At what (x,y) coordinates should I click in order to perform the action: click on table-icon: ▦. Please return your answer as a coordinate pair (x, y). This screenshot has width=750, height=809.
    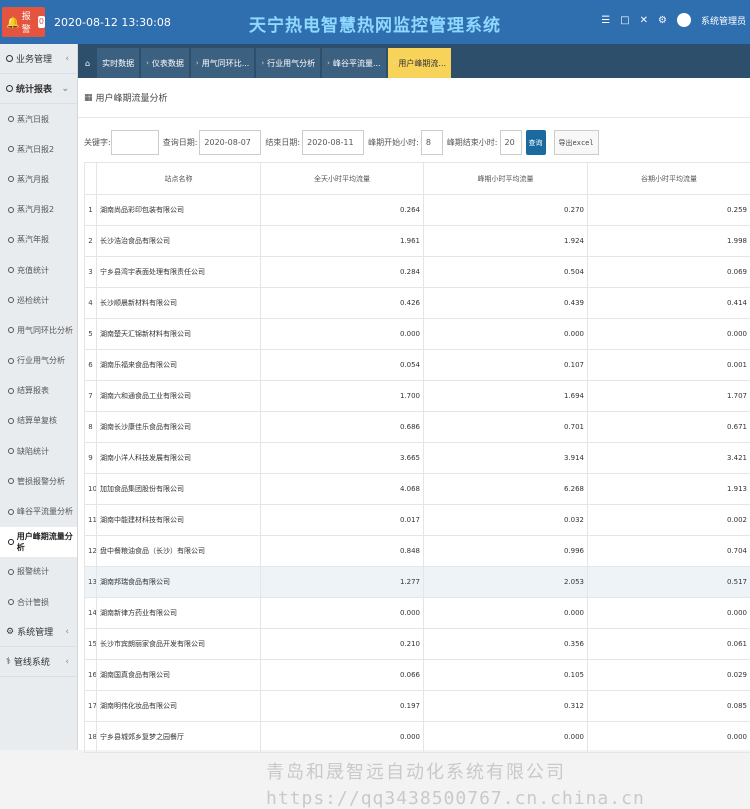
    Looking at the image, I should click on (88, 98).